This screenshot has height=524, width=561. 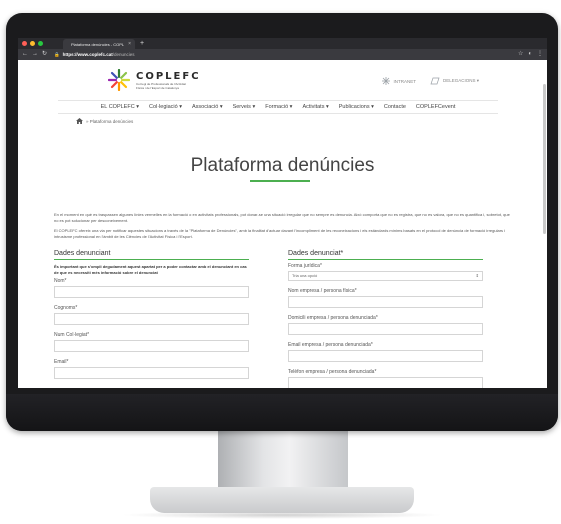 I want to click on nom-empresa-label: Nom empresa / persona física*, so click(x=322, y=291).